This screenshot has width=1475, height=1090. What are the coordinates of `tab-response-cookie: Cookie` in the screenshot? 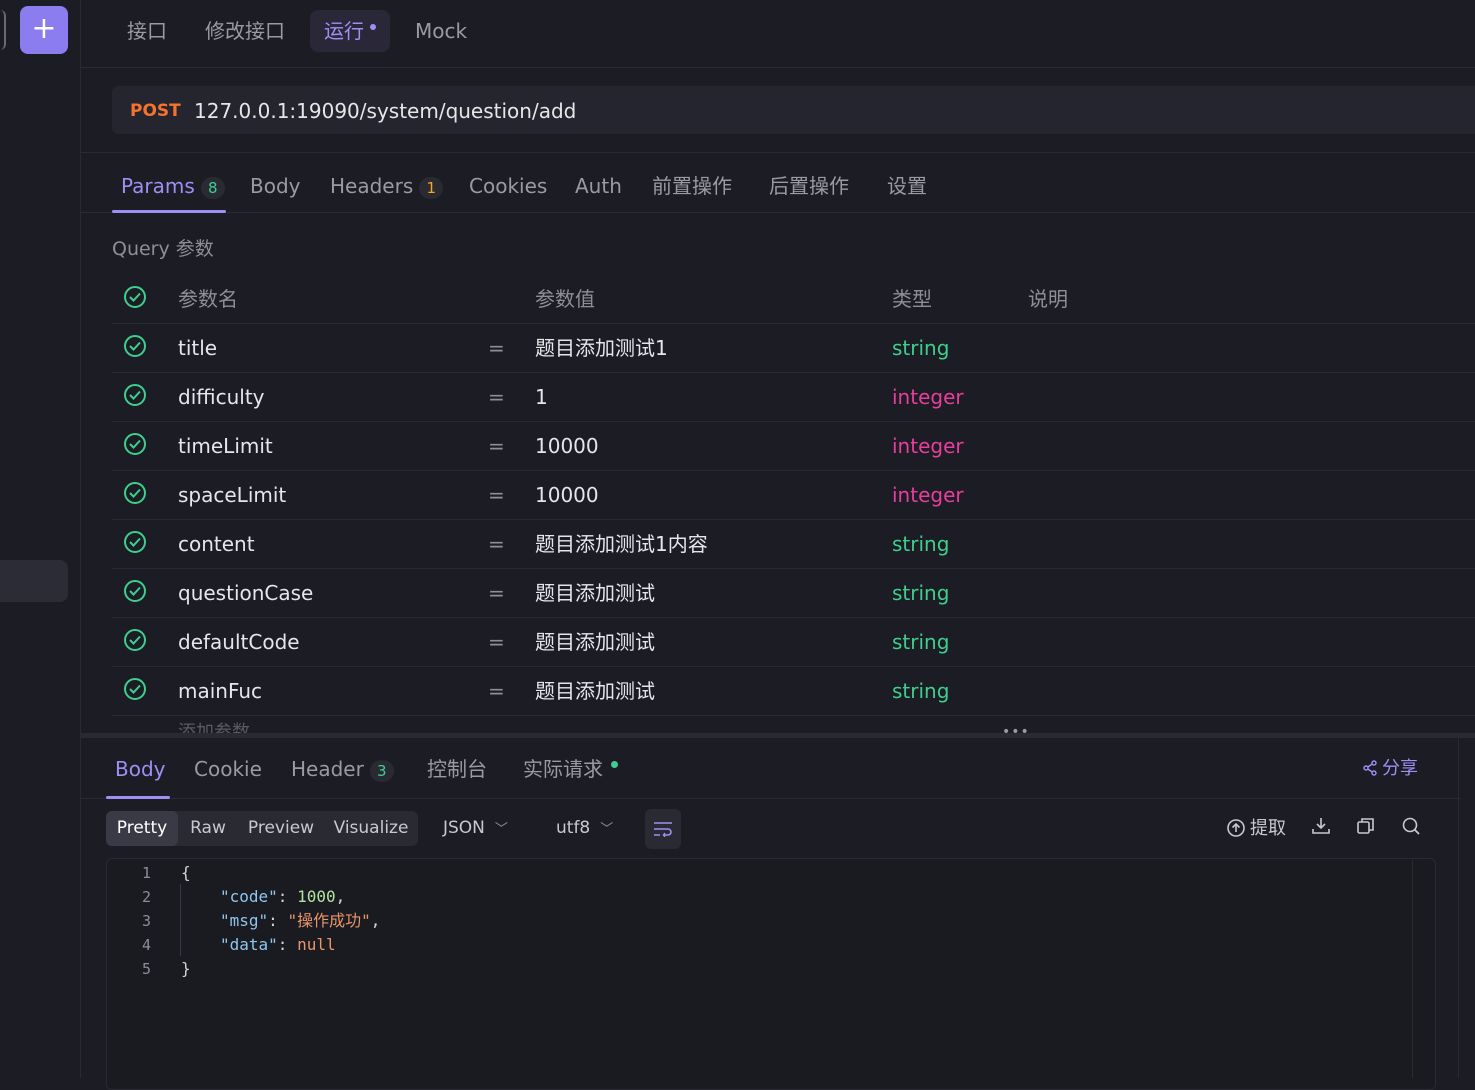 It's located at (228, 769).